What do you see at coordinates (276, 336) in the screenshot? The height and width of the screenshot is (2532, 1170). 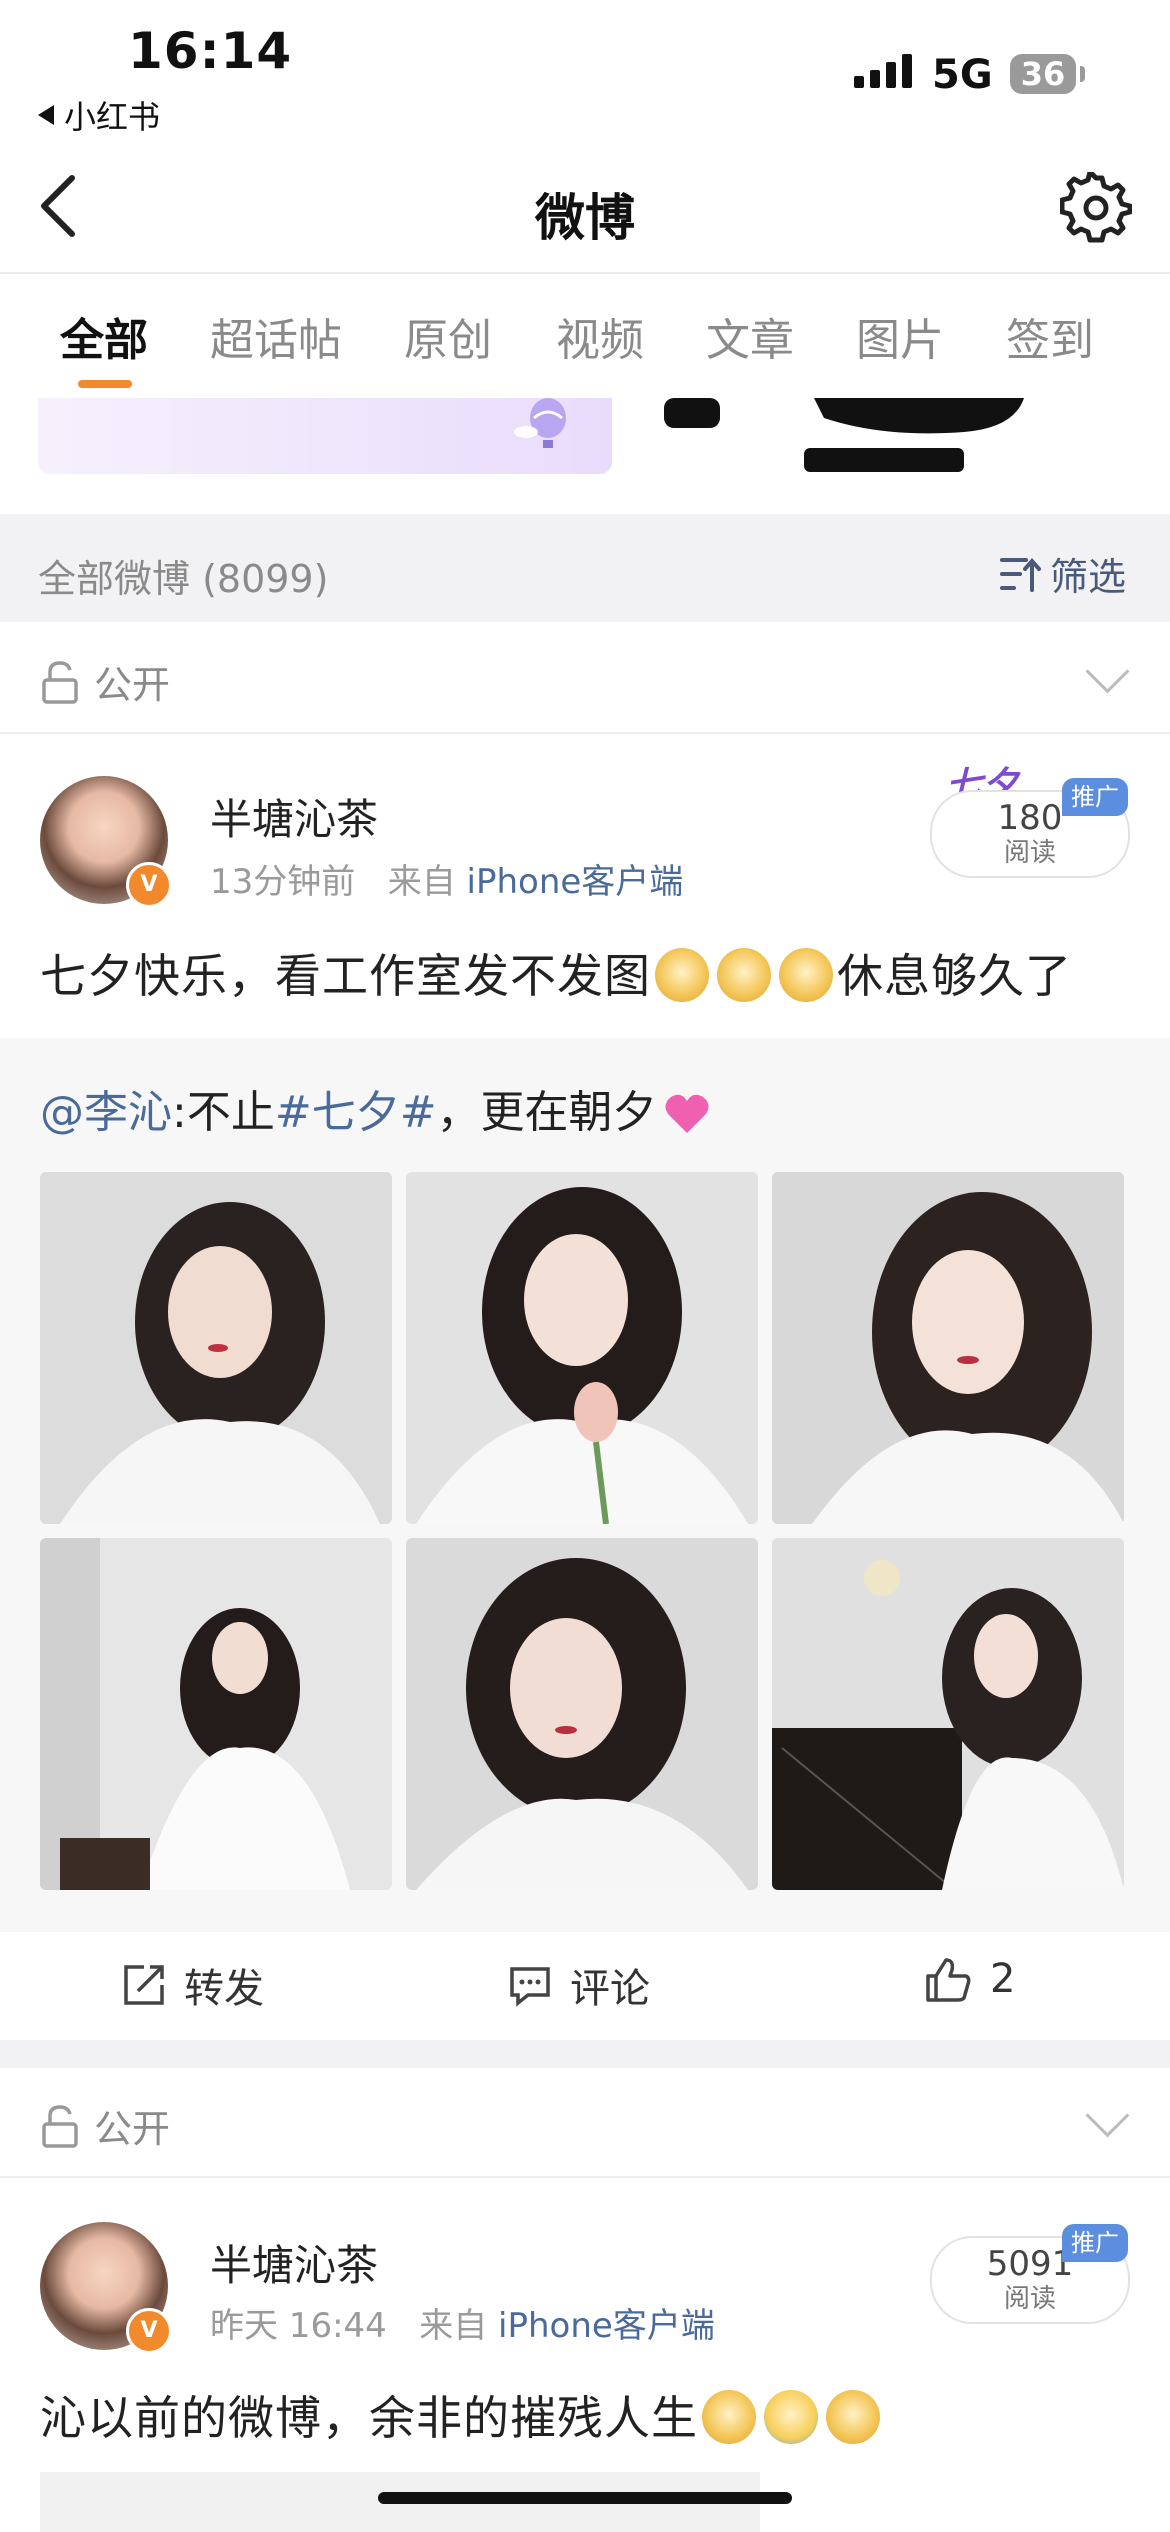 I see `tab-super-topic: 超话帖` at bounding box center [276, 336].